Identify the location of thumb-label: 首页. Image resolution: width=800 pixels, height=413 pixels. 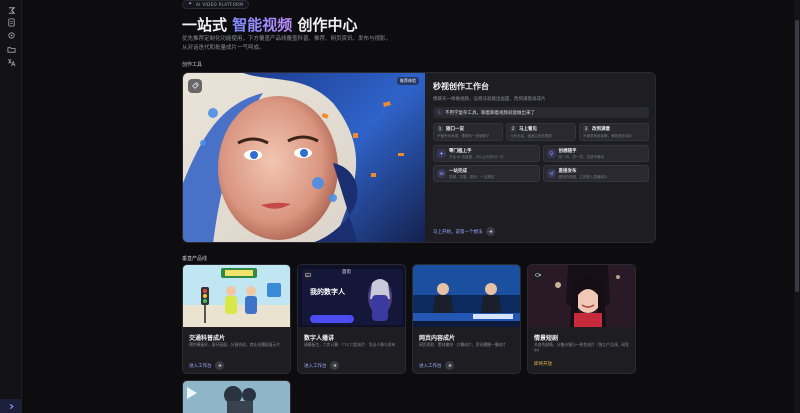
(346, 272).